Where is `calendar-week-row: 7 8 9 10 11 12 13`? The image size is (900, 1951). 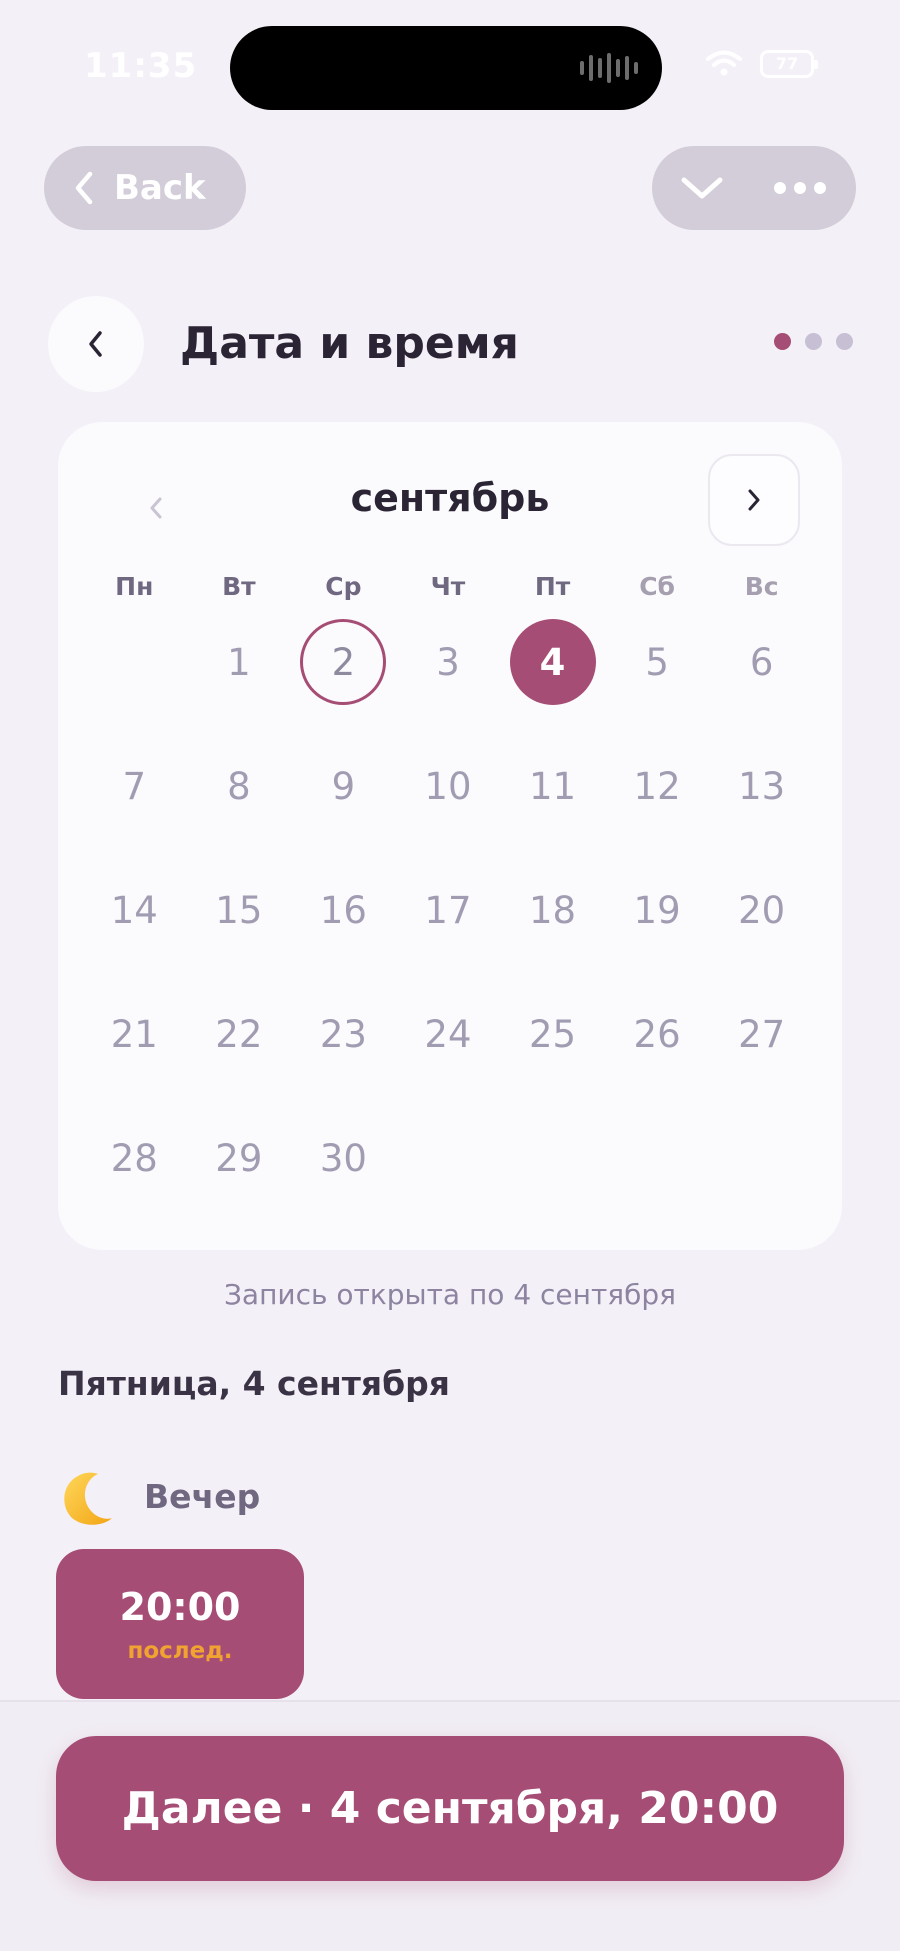 calendar-week-row: 7 8 9 10 11 12 13 is located at coordinates (448, 803).